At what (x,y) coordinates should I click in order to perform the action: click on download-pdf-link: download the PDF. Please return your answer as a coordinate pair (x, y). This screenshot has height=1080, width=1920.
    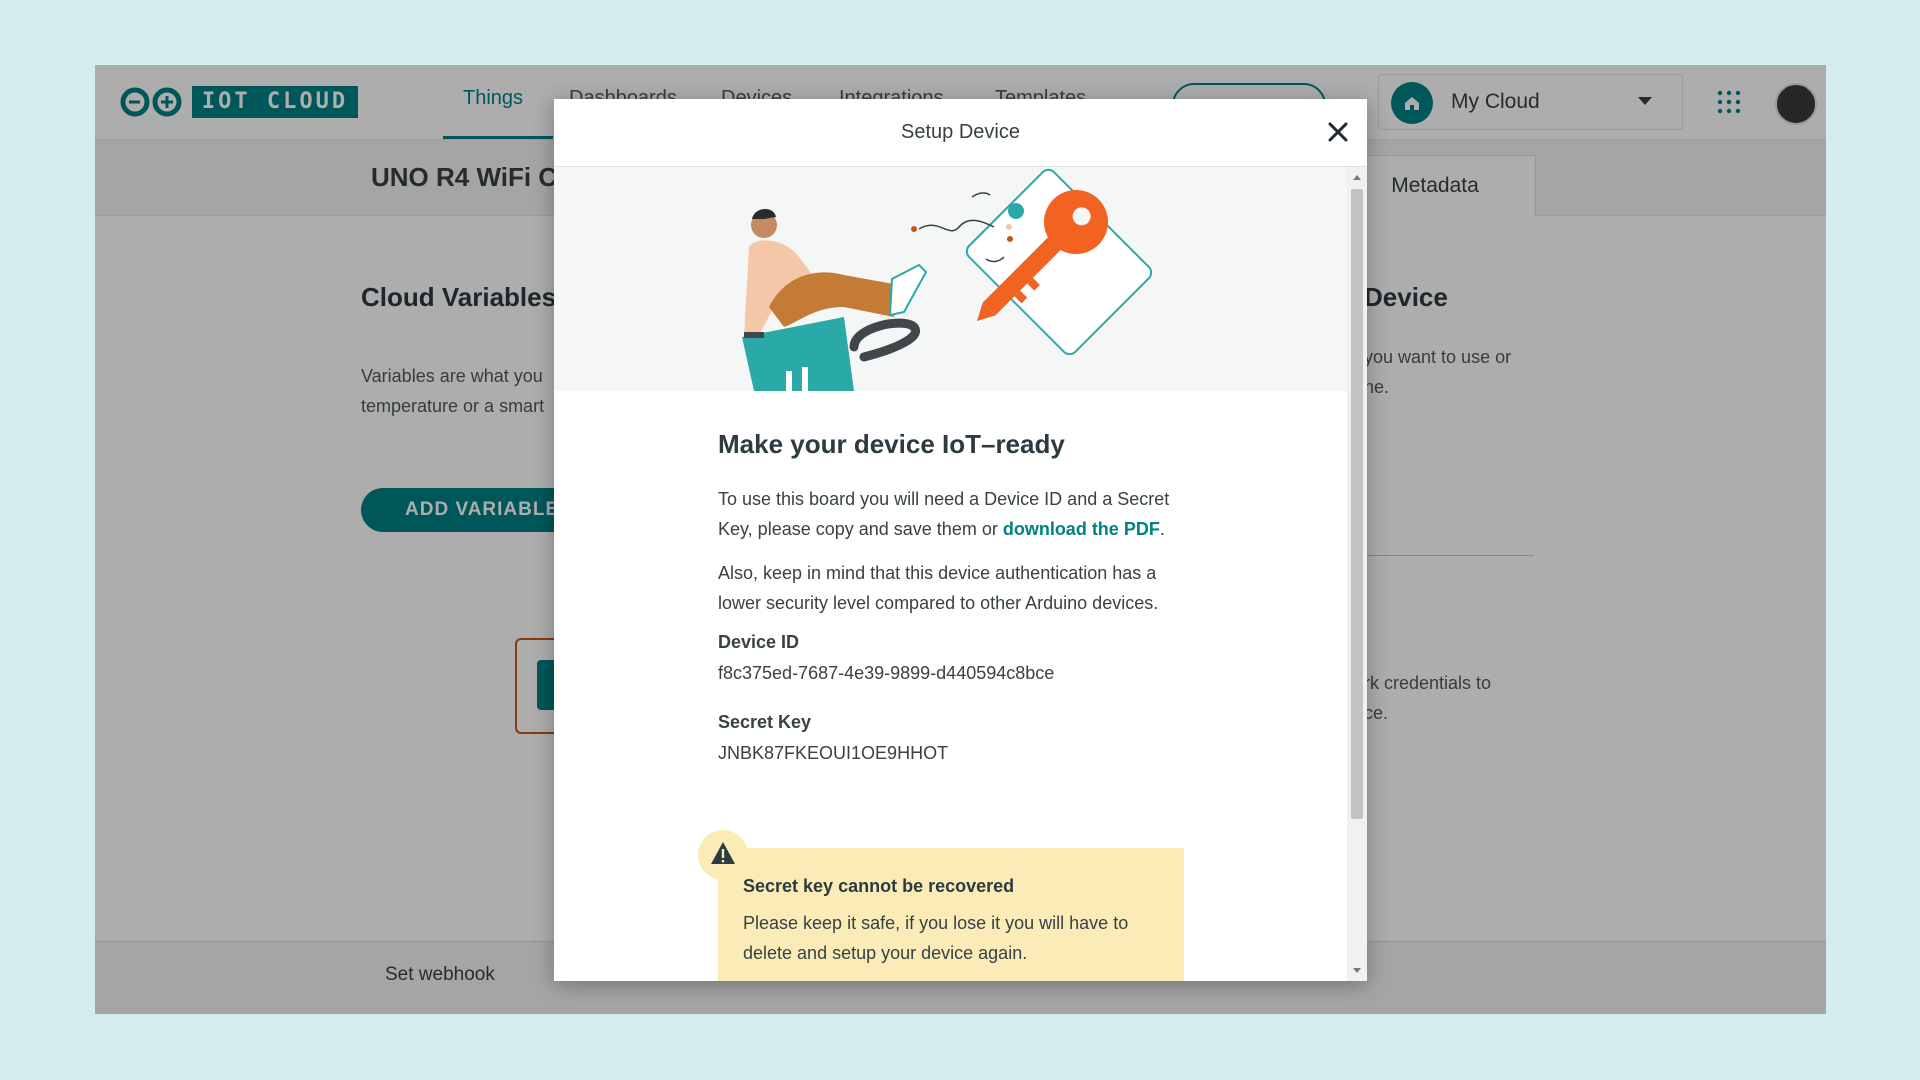
    Looking at the image, I should click on (1081, 529).